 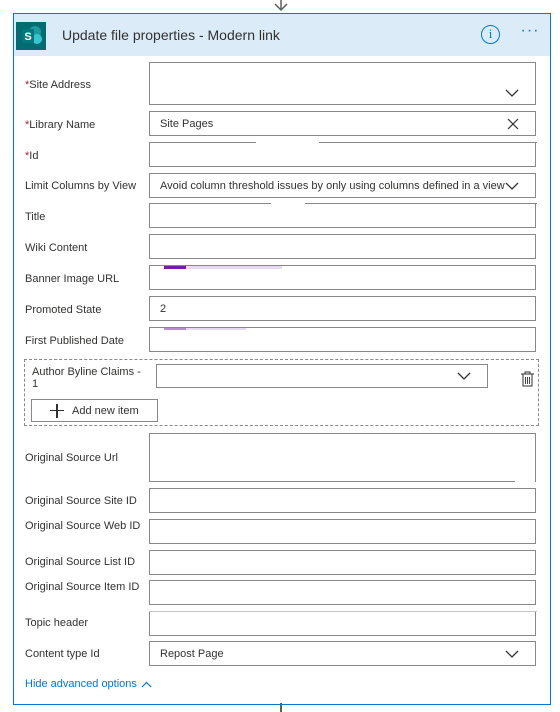 I want to click on topic-header-label: Topic header, so click(x=56, y=623).